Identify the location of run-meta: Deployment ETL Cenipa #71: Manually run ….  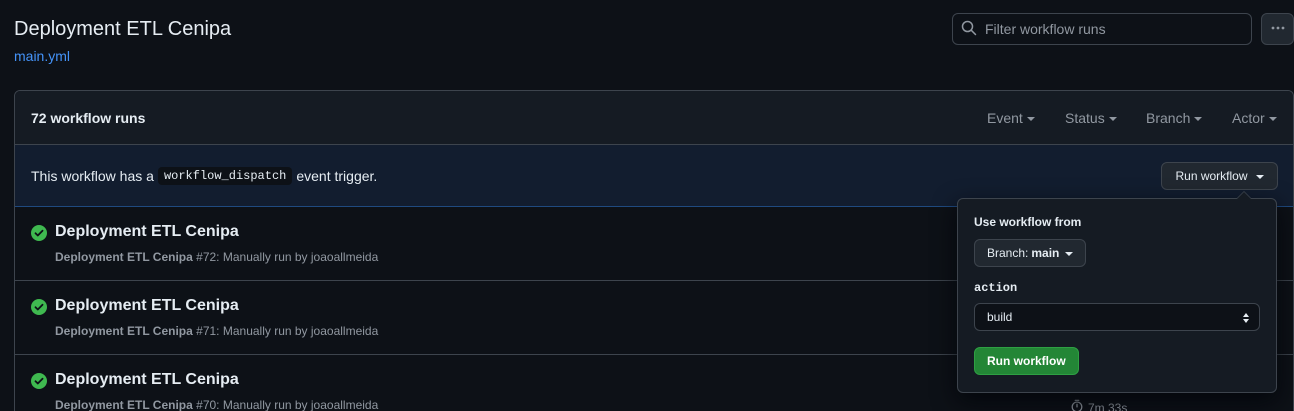
(216, 331).